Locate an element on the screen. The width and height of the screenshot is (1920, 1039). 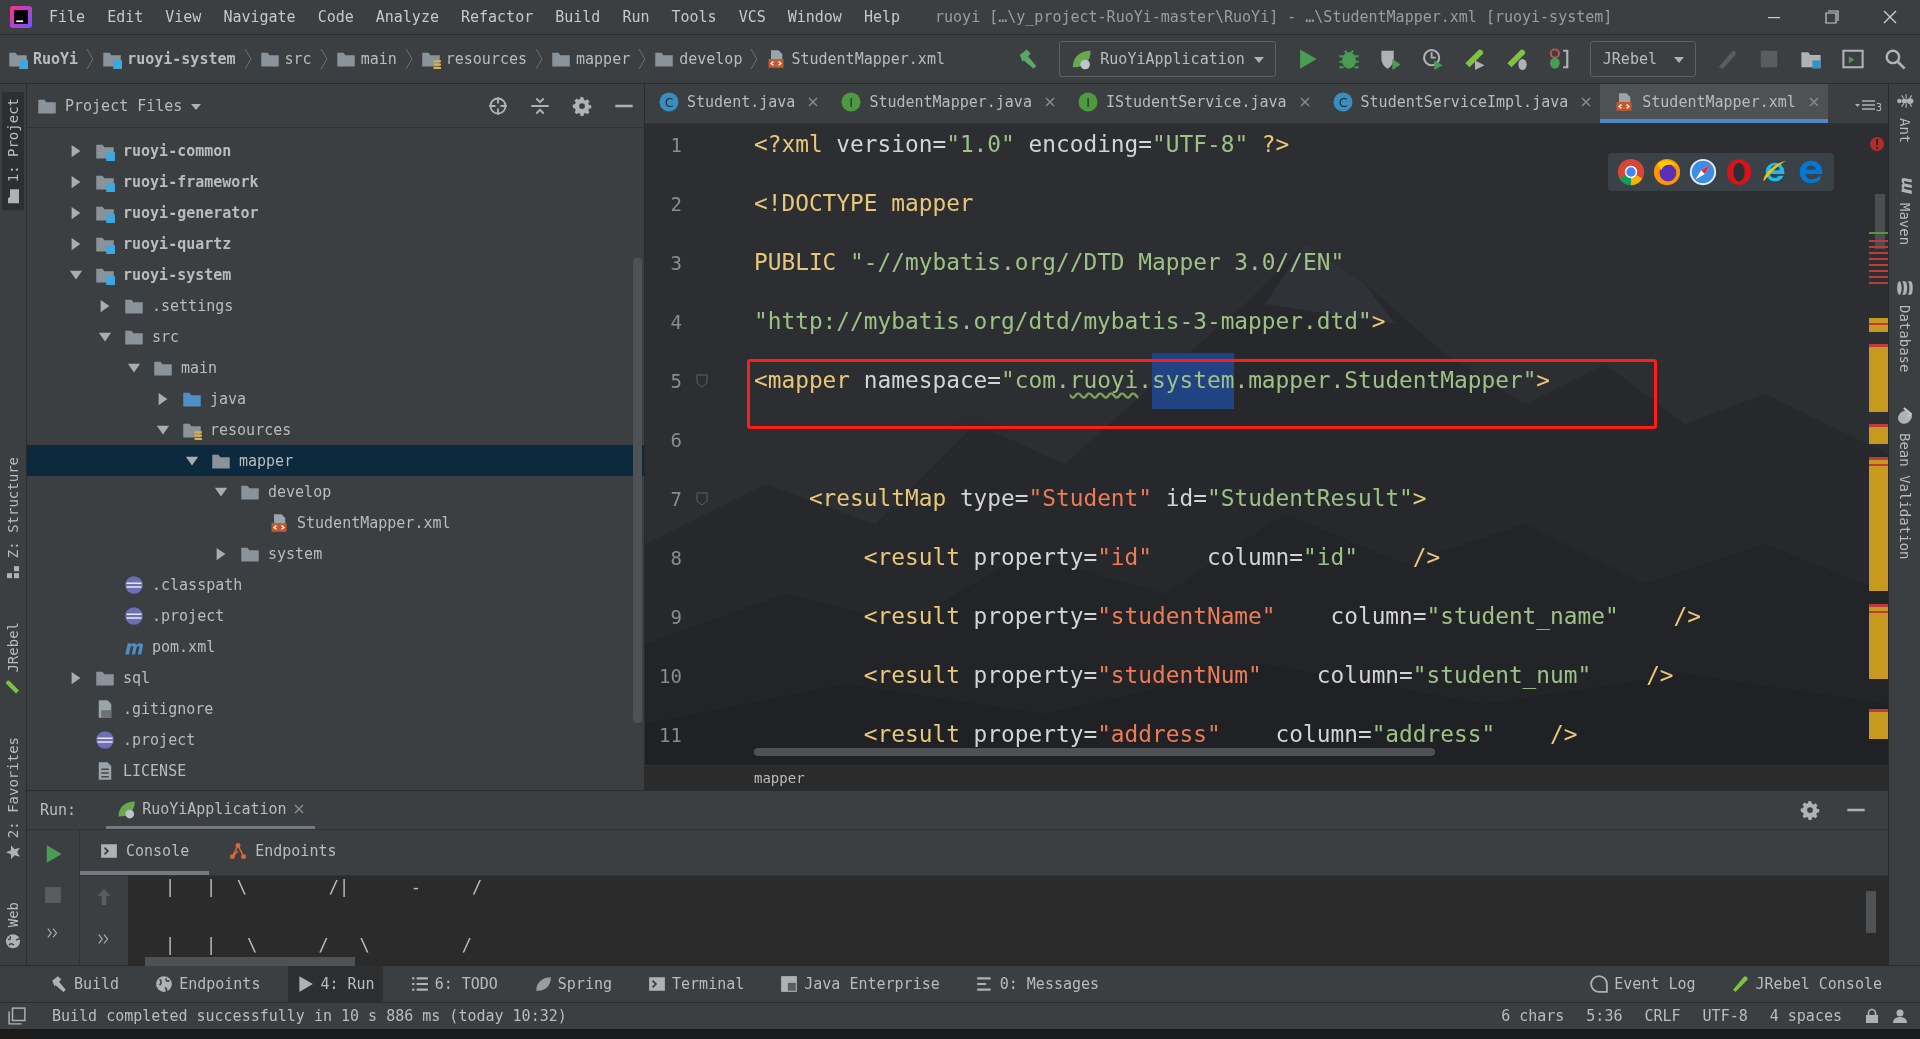
tree-item: LICENSE is located at coordinates (335, 770).